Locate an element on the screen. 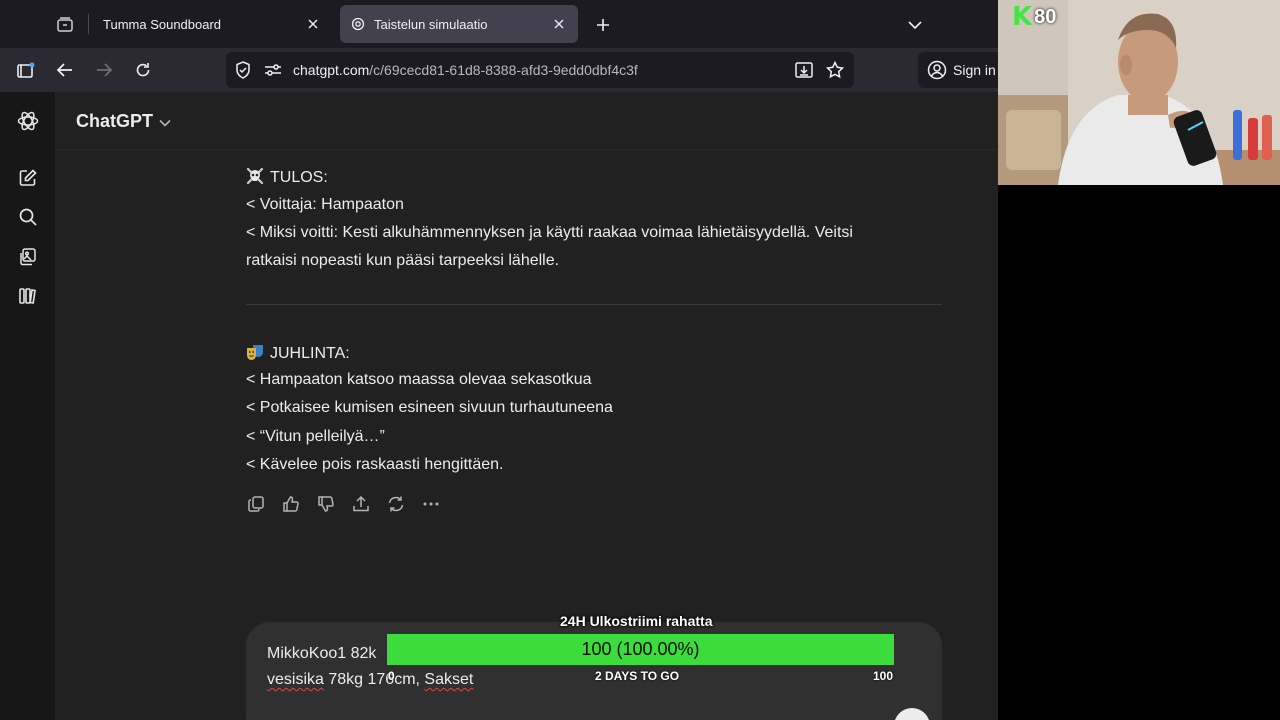 This screenshot has width=1280, height=720. reload-icon is located at coordinates (143, 70).